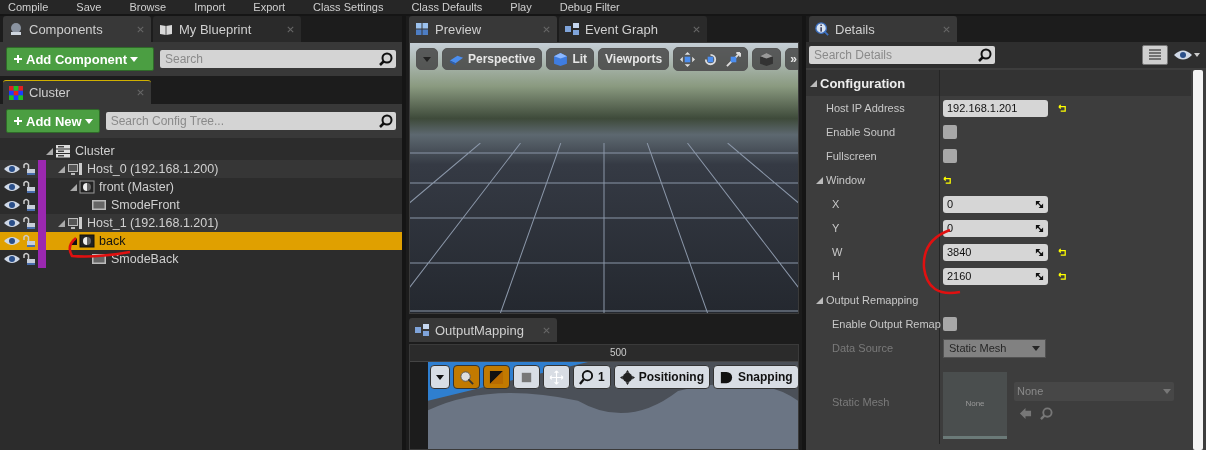 The width and height of the screenshot is (1206, 450). I want to click on info-magnifier-icon, so click(822, 29).